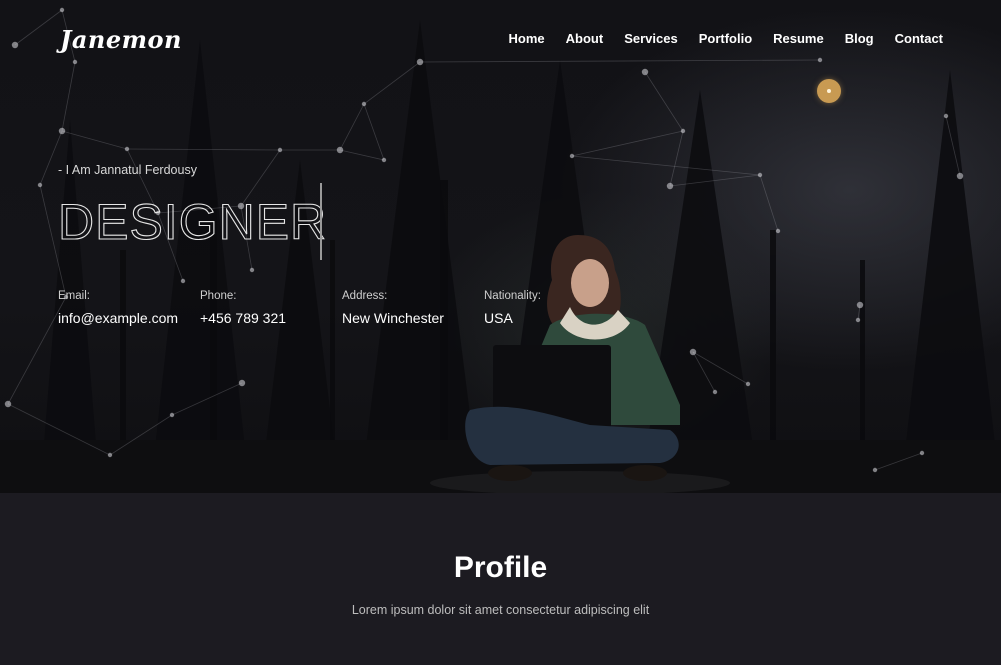 Image resolution: width=1001 pixels, height=665 pixels. I want to click on nav-contact: Contact, so click(919, 38).